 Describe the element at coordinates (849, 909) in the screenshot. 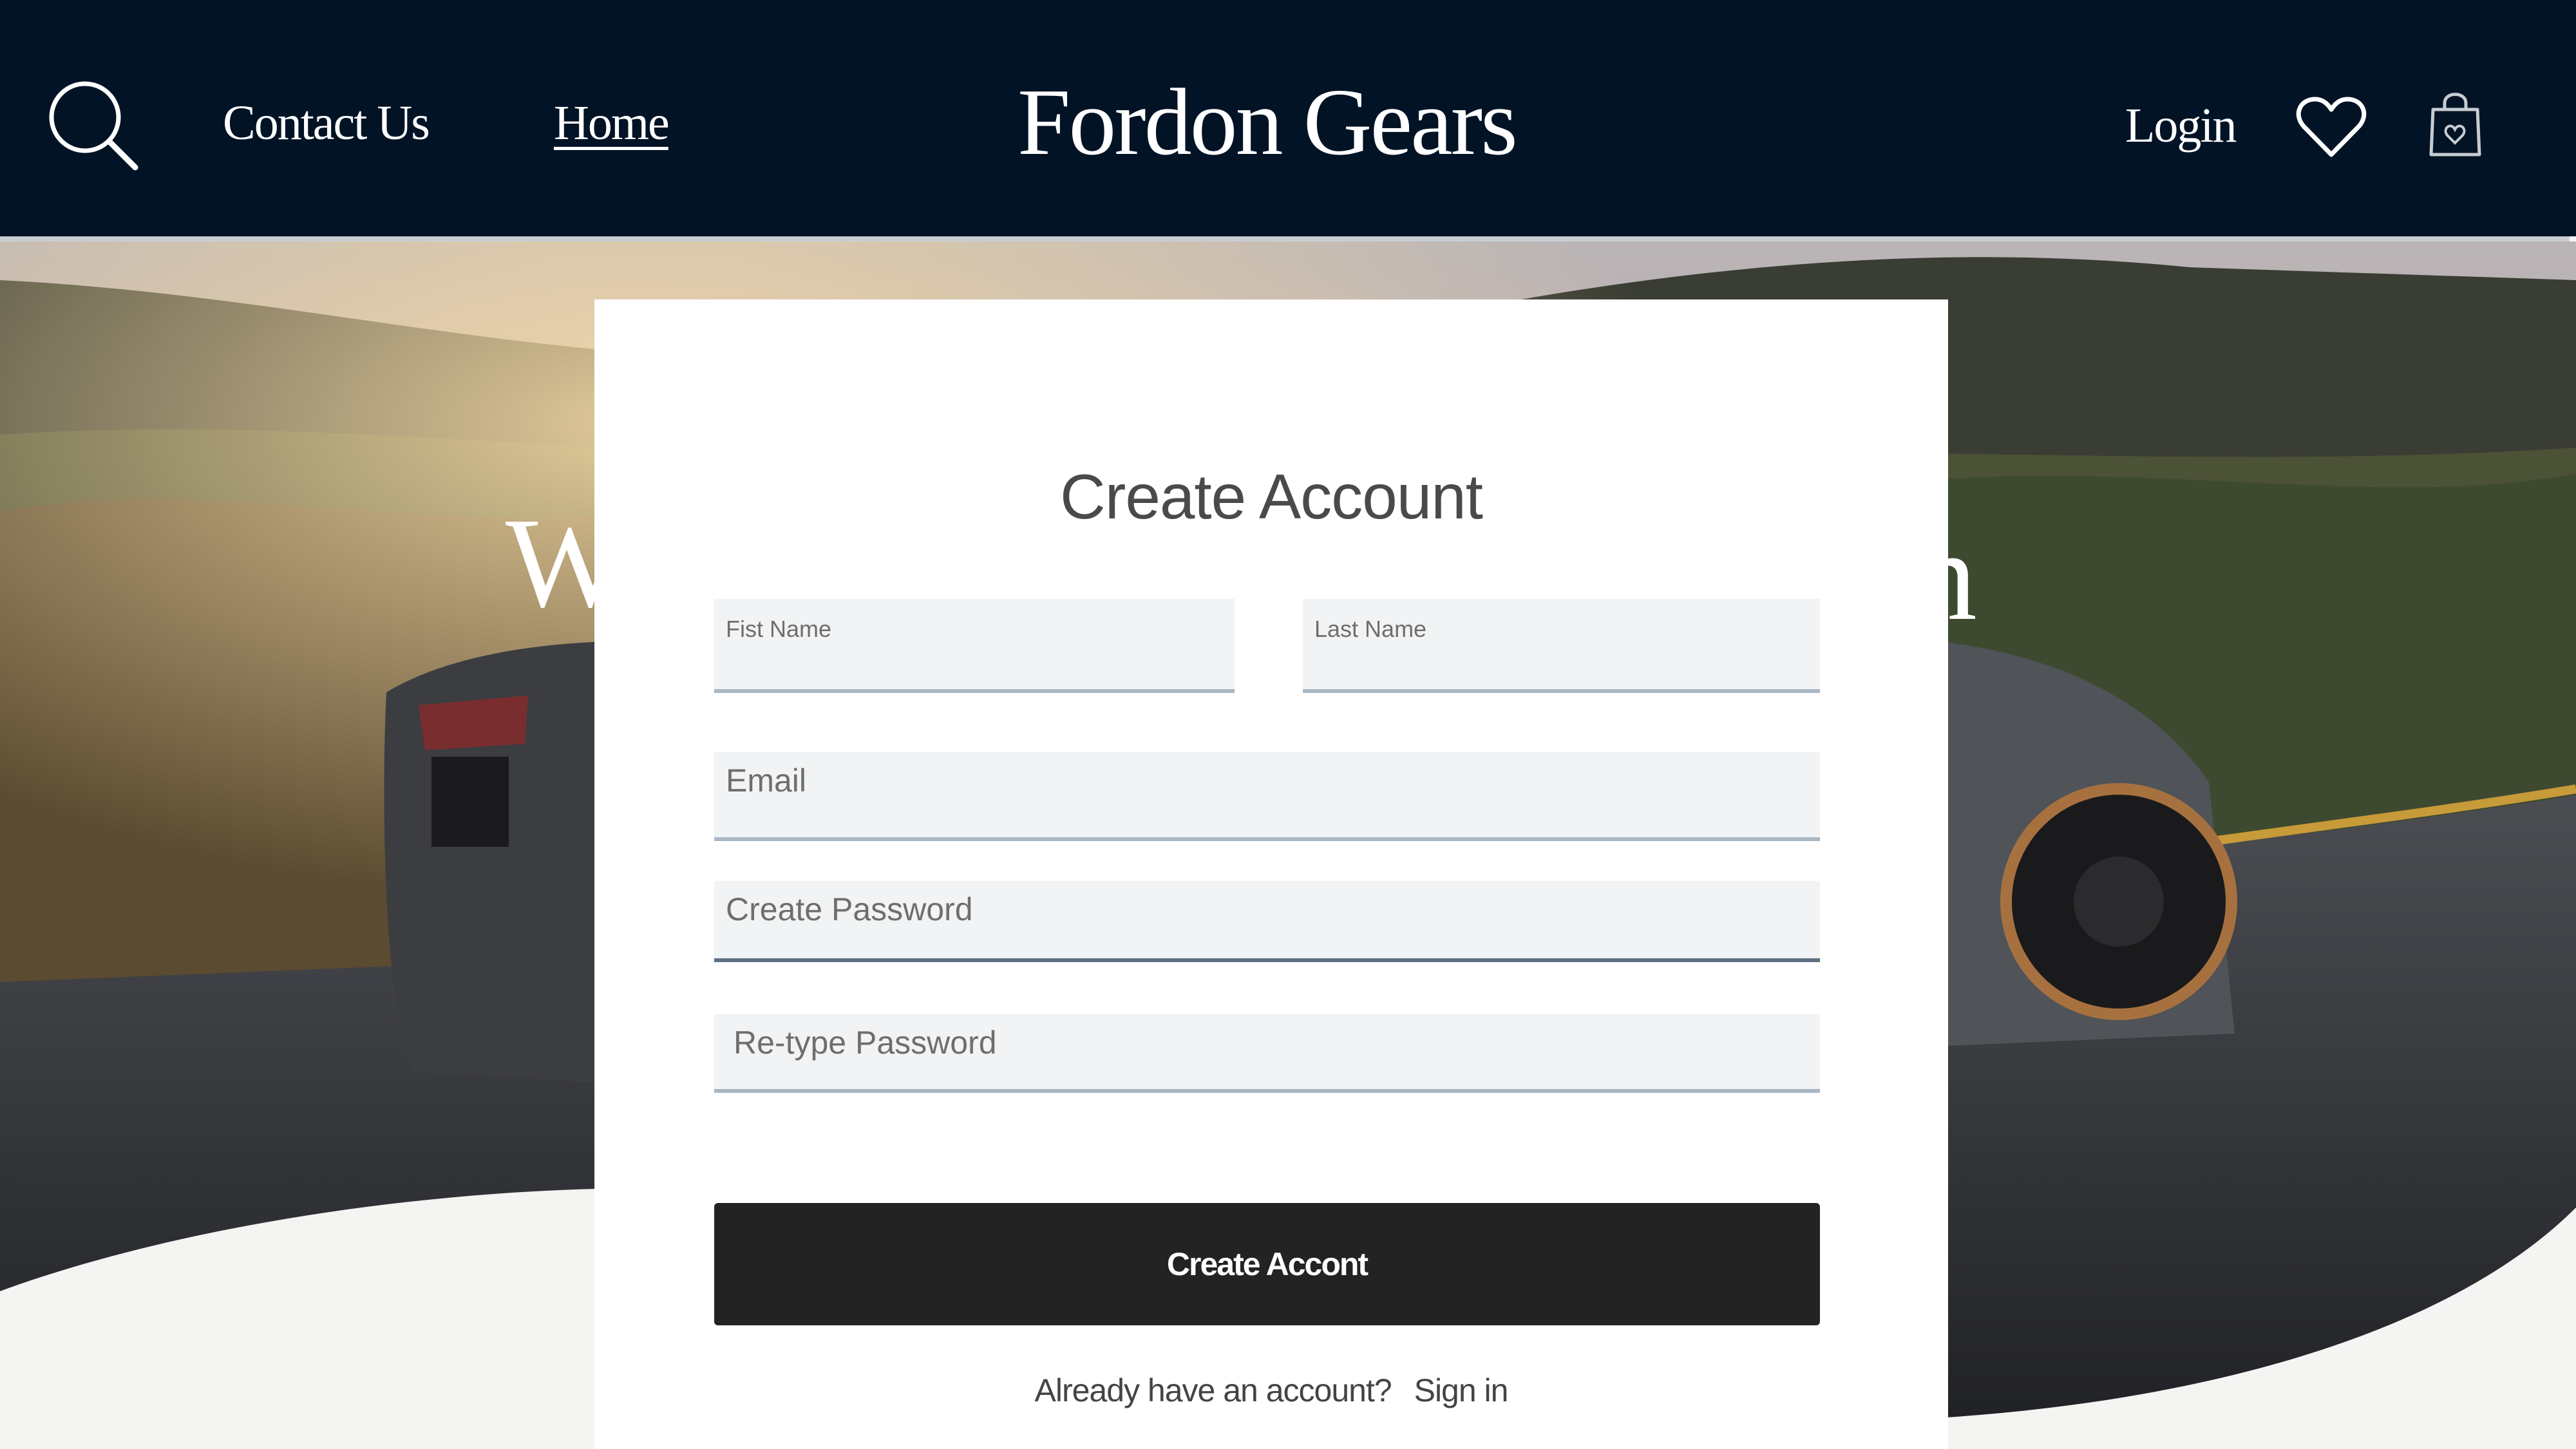

I see `create-password-placeholder: Create Password` at that location.